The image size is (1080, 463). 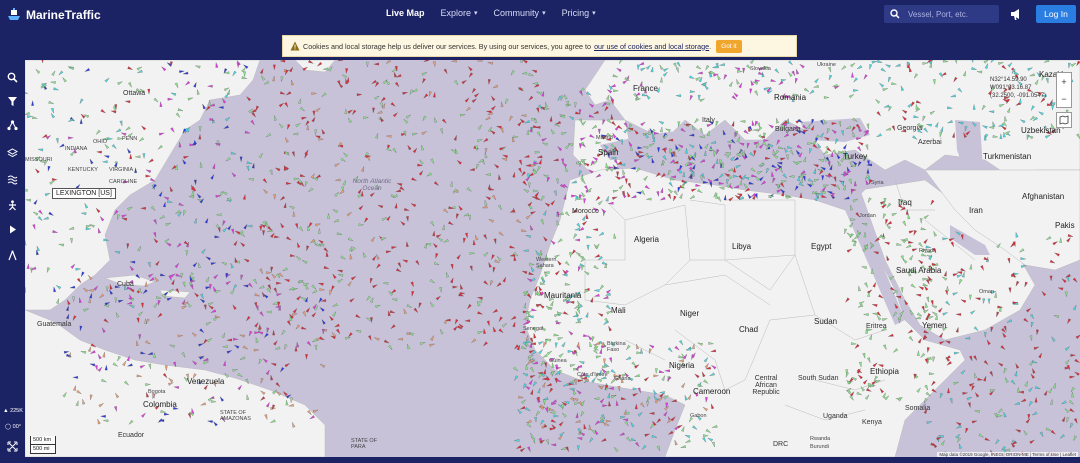 I want to click on rotation-indicator: ◯ 00°, so click(x=13, y=427).